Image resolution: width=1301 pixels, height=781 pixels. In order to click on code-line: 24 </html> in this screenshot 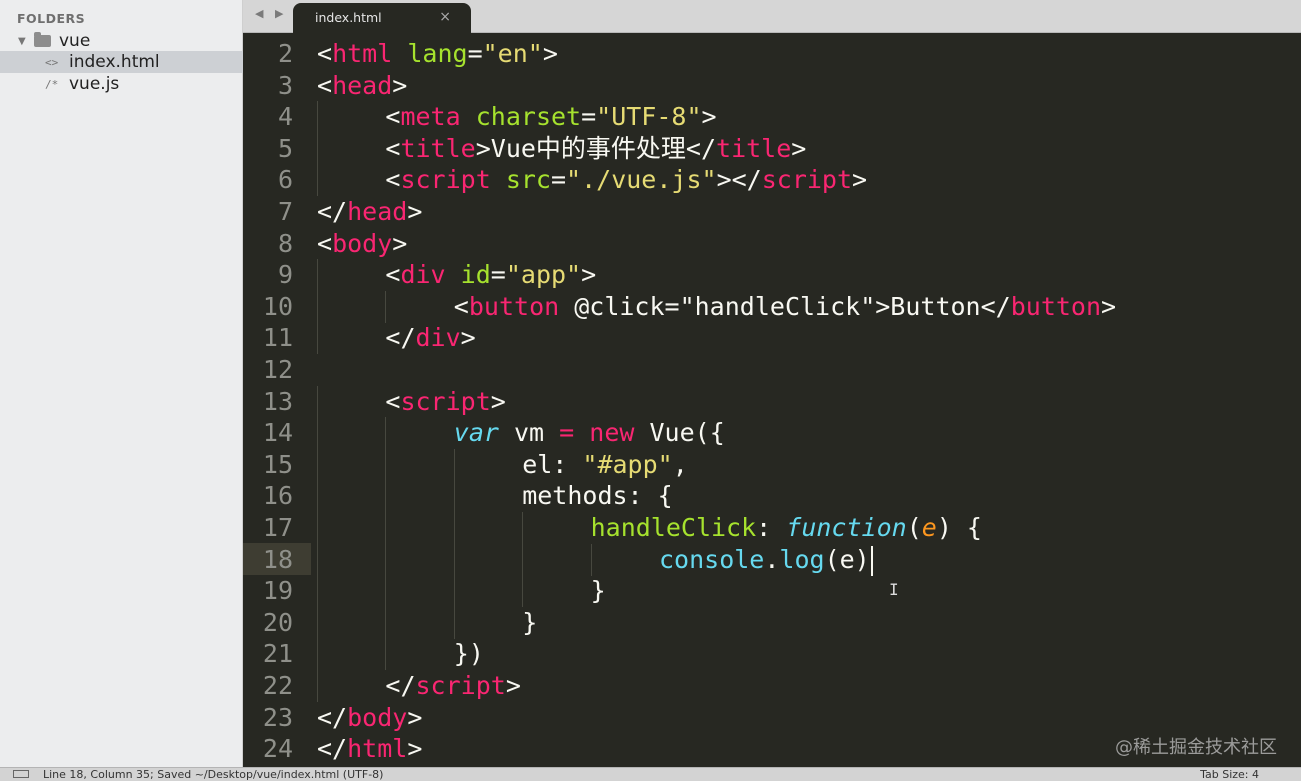, I will do `click(772, 749)`.